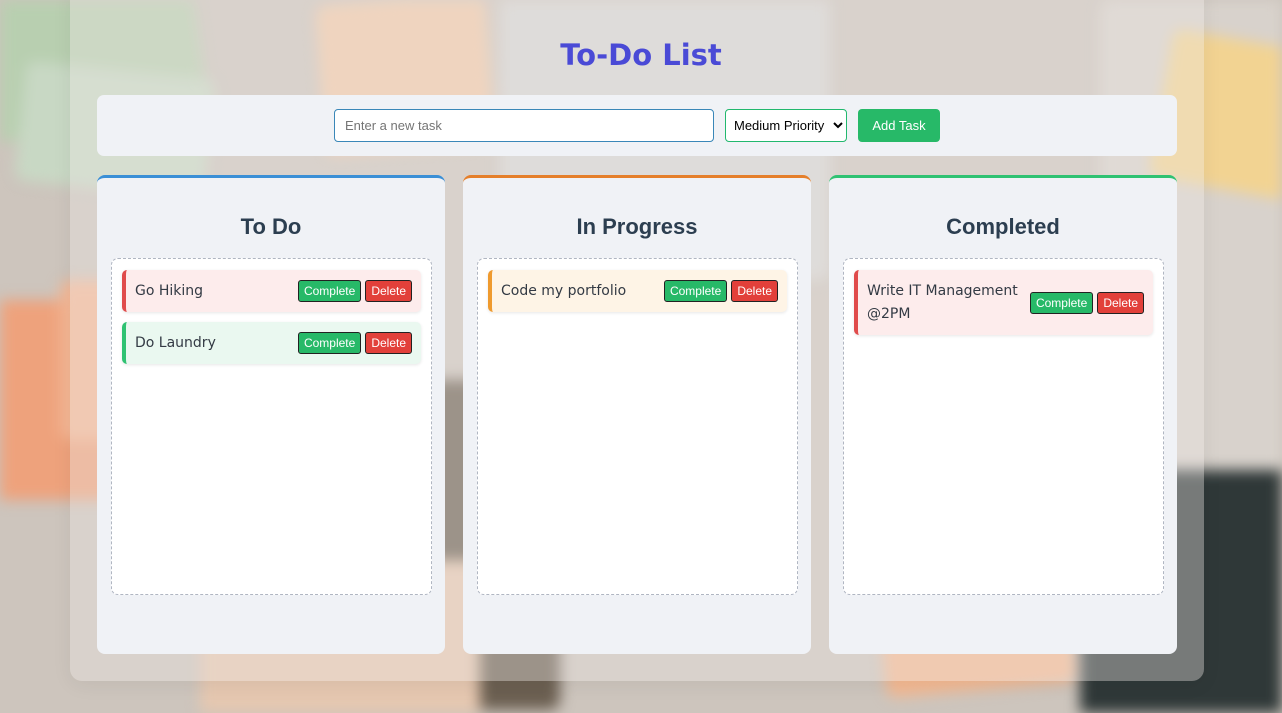  Describe the element at coordinates (637, 291) in the screenshot. I see `task-card: Code my portfolio Complete Delete` at that location.